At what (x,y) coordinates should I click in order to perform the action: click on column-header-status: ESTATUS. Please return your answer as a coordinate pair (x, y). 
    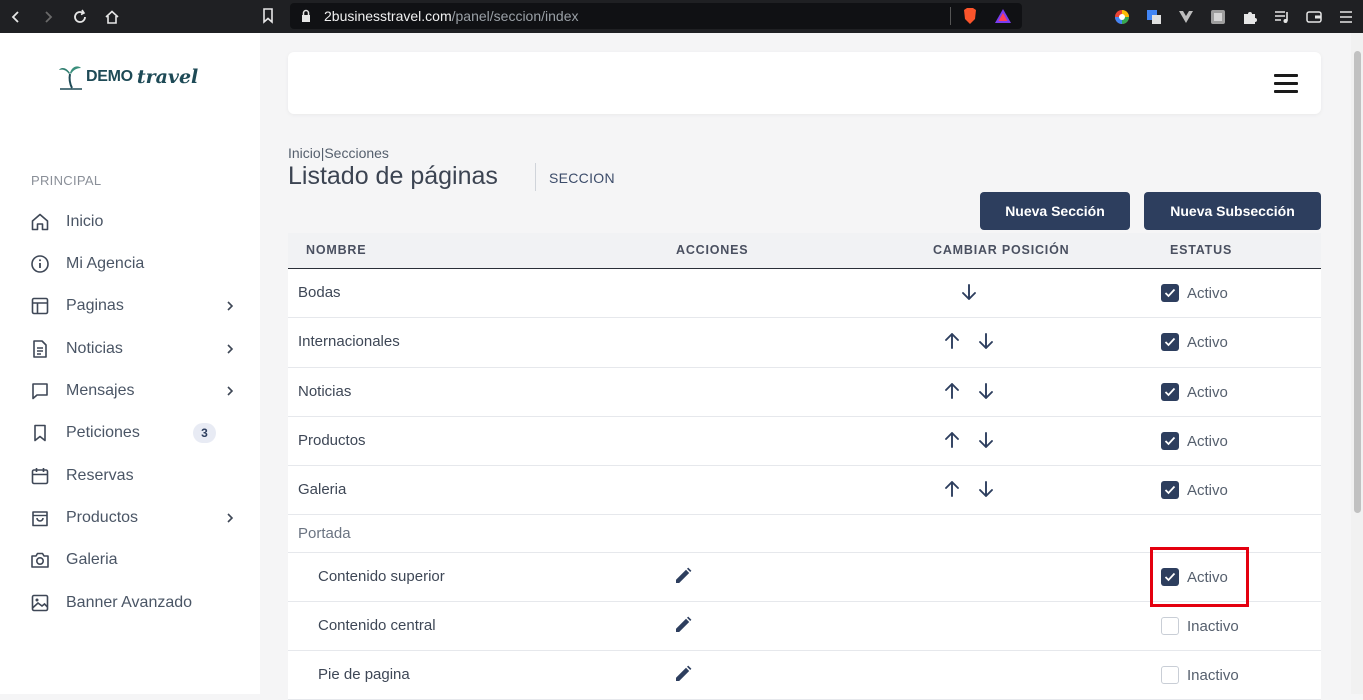
    Looking at the image, I should click on (1201, 250).